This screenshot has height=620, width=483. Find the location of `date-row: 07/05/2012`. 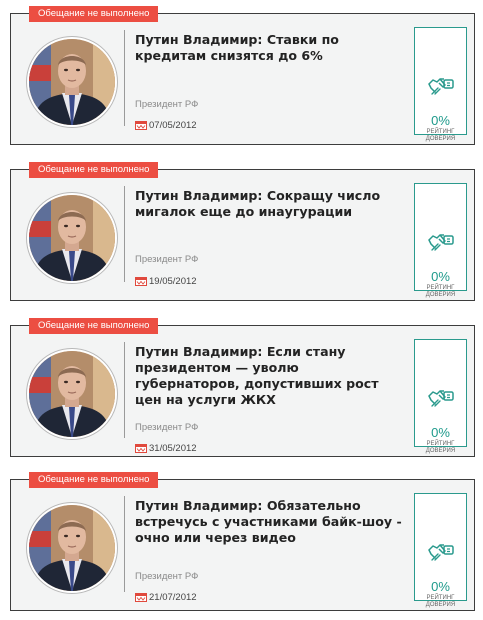

date-row: 07/05/2012 is located at coordinates (166, 125).